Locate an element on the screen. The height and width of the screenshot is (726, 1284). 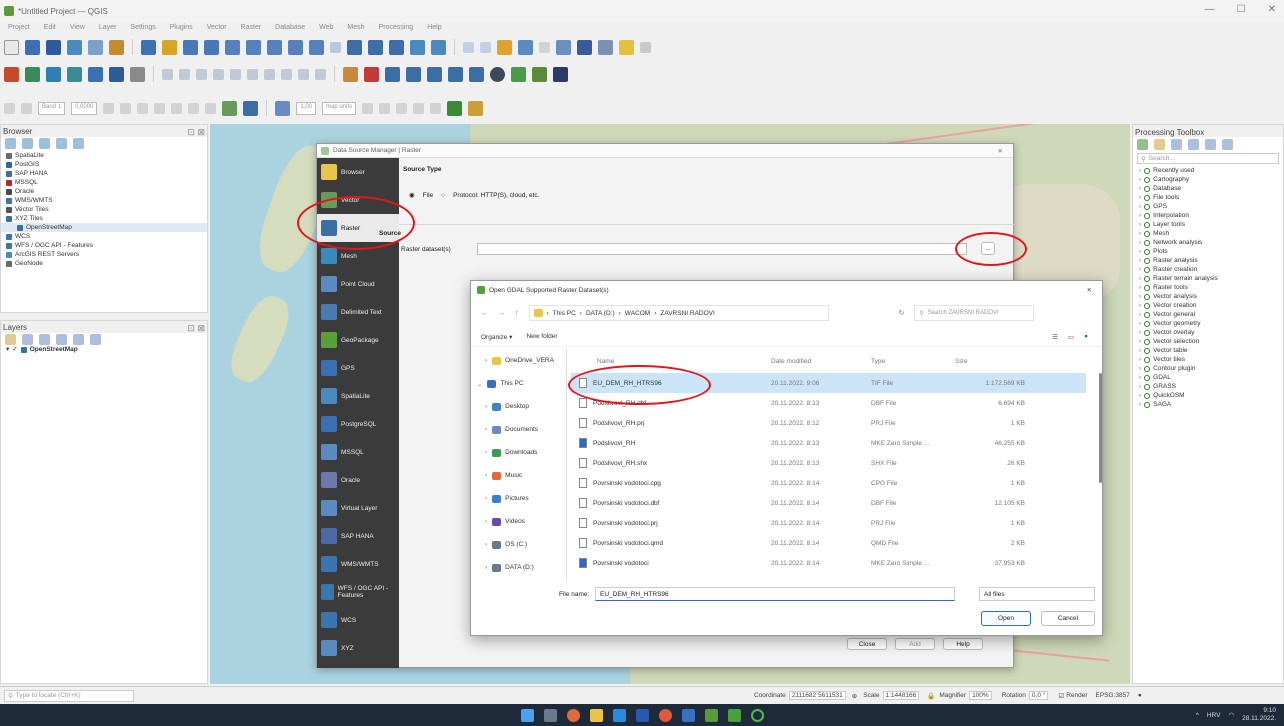
dsm-tab: SpatiaLite is located at coordinates (358, 396).